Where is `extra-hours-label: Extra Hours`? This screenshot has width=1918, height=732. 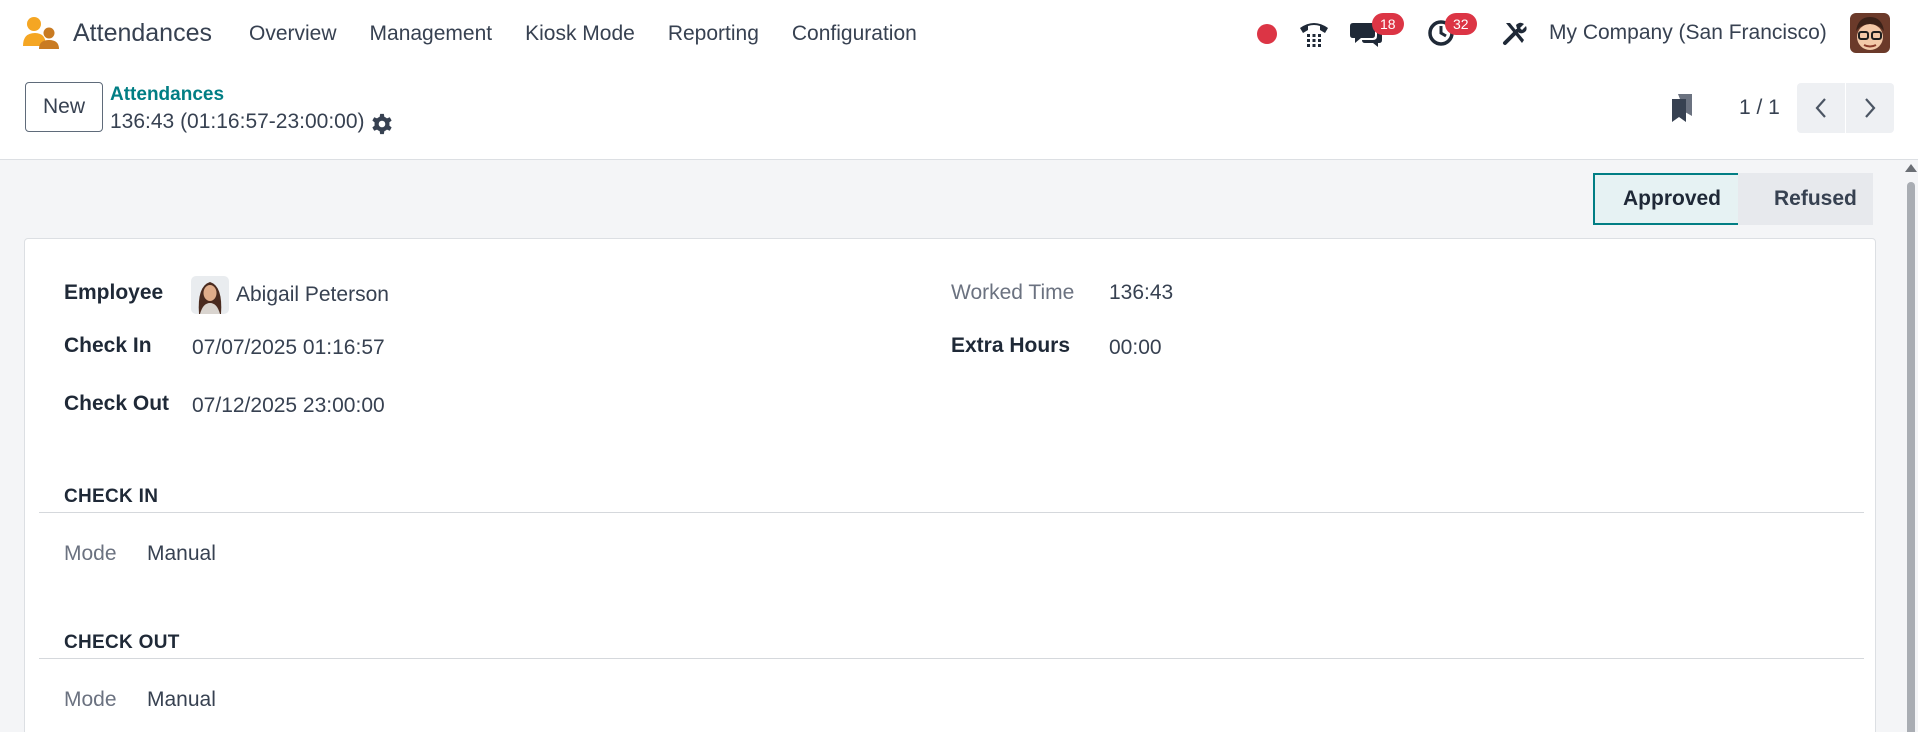
extra-hours-label: Extra Hours is located at coordinates (1011, 345).